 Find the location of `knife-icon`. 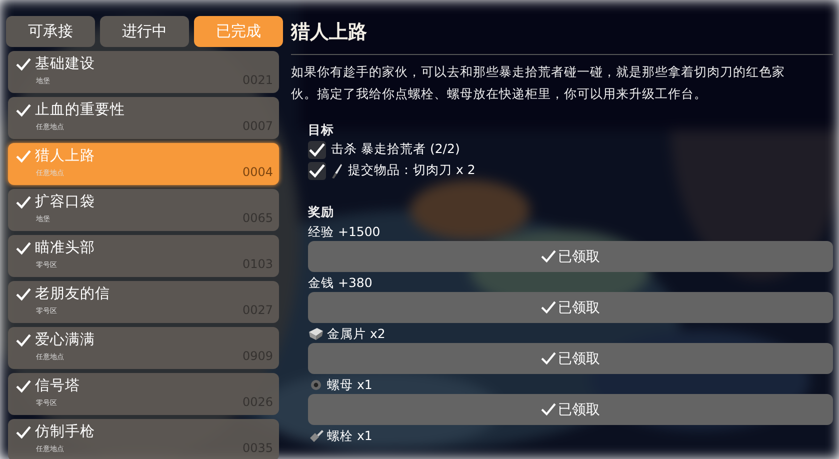

knife-icon is located at coordinates (337, 170).